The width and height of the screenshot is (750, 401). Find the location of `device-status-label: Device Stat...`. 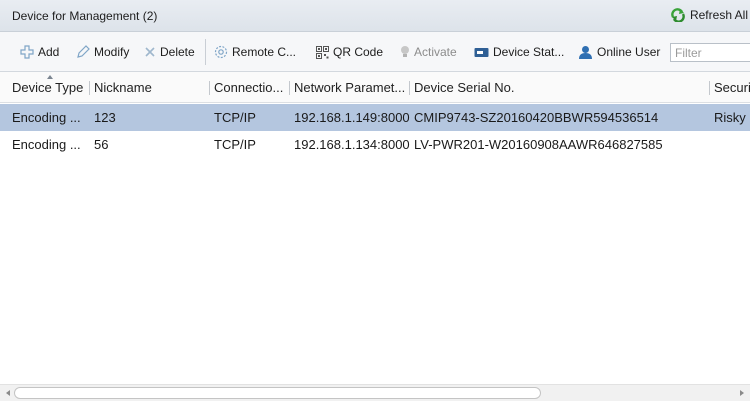

device-status-label: Device Stat... is located at coordinates (529, 52).